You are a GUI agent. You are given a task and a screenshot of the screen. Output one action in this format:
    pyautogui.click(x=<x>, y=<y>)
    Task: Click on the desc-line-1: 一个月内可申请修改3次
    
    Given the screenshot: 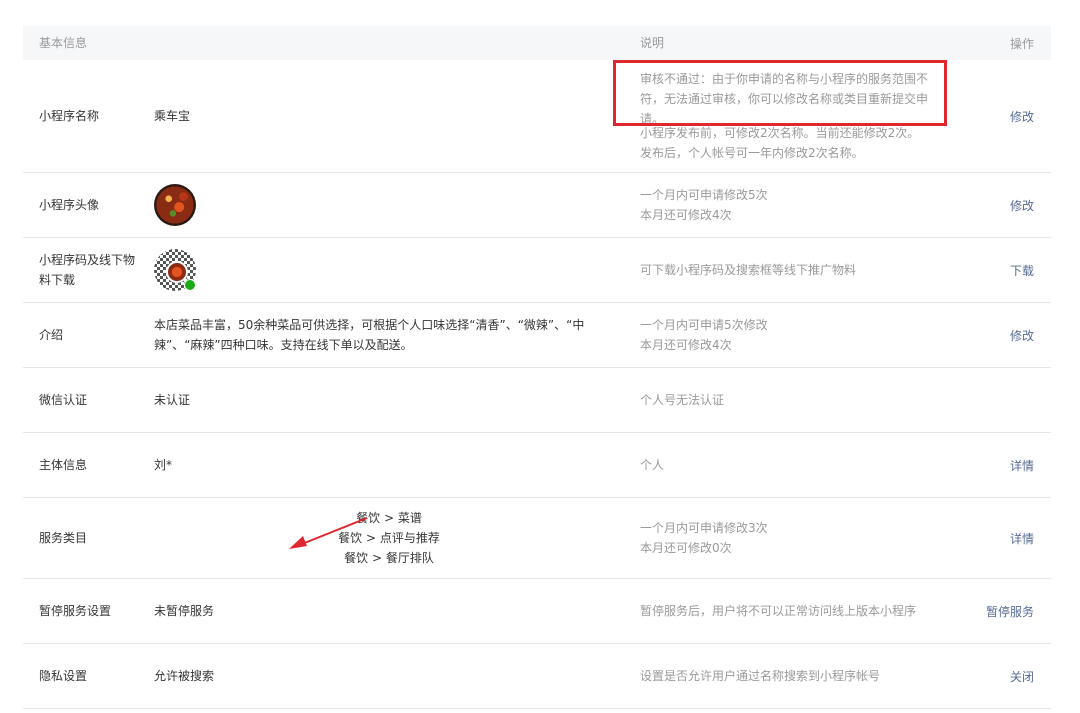 What is the action you would take?
    pyautogui.click(x=704, y=528)
    